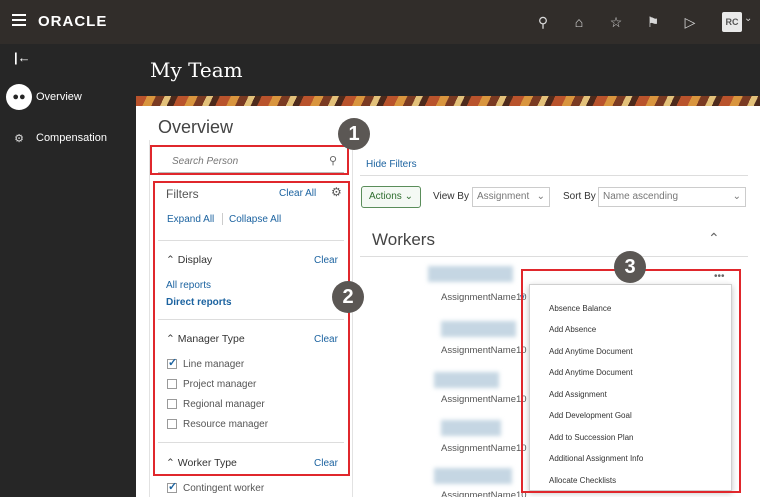 This screenshot has width=760, height=497. Describe the element at coordinates (503, 196) in the screenshot. I see `view-by-value: Assignment` at that location.